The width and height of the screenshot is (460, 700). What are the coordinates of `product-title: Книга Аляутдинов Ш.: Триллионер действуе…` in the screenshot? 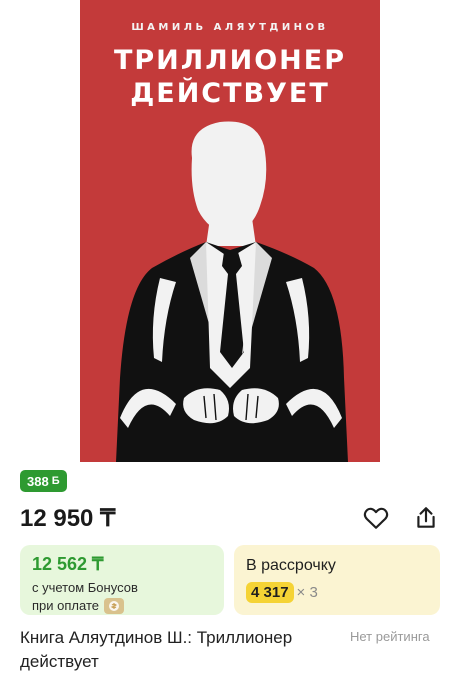 It's located at (180, 650).